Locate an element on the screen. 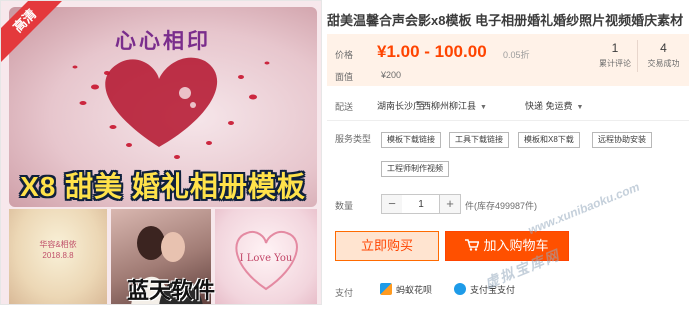  alipay-icon is located at coordinates (460, 289).